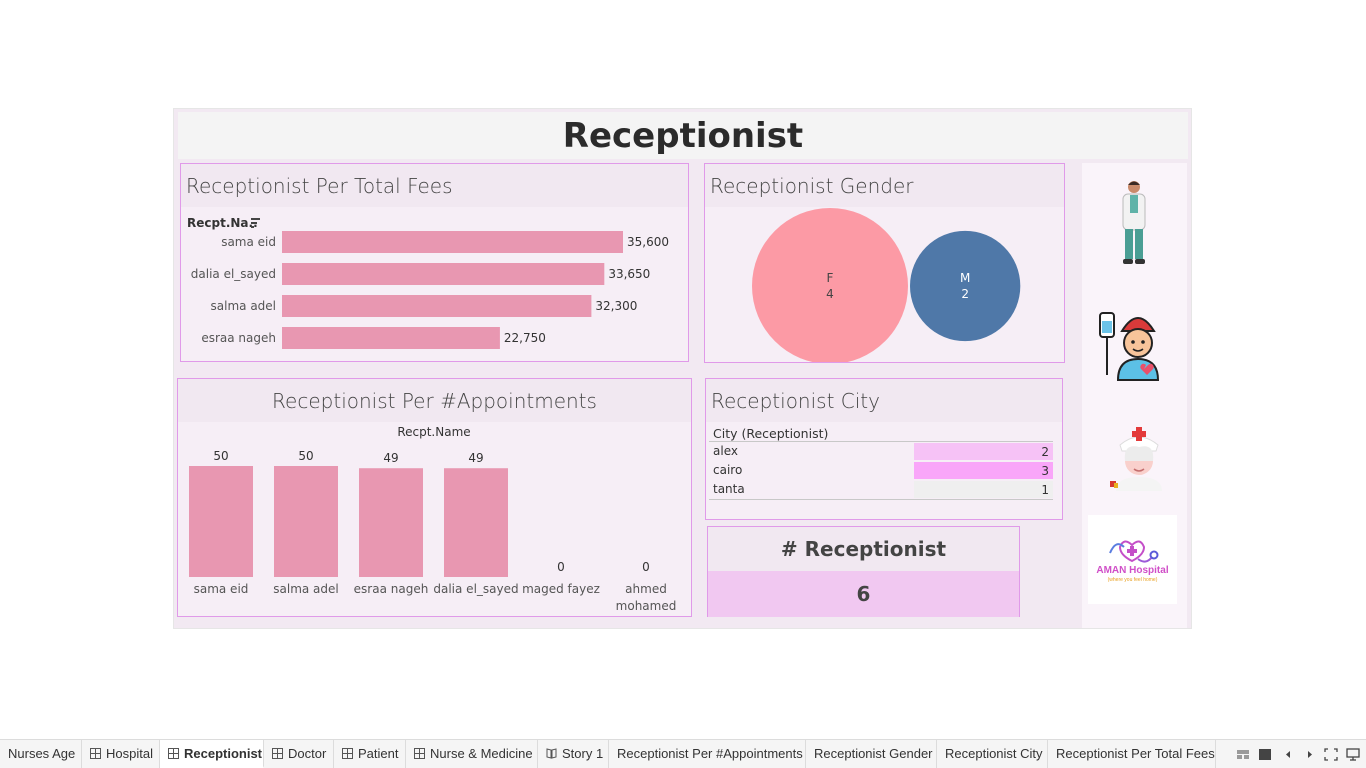 This screenshot has height=768, width=1366. I want to click on appointments-value-label: 0, so click(561, 567).